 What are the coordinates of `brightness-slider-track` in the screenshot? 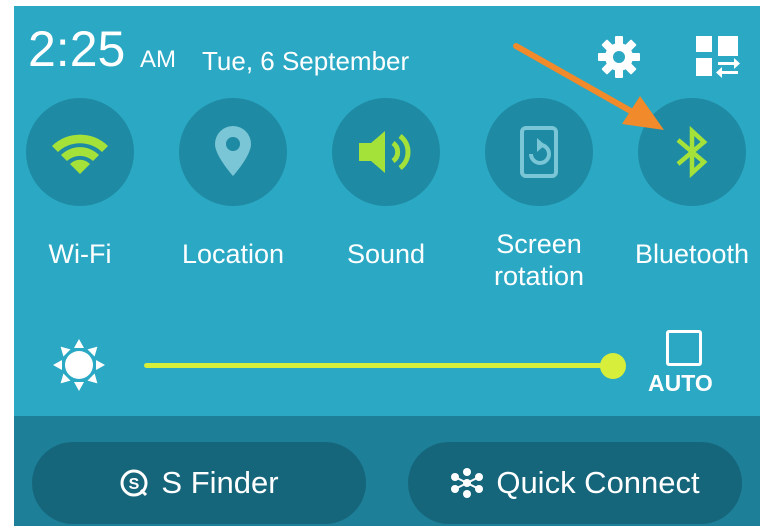 It's located at (379, 365).